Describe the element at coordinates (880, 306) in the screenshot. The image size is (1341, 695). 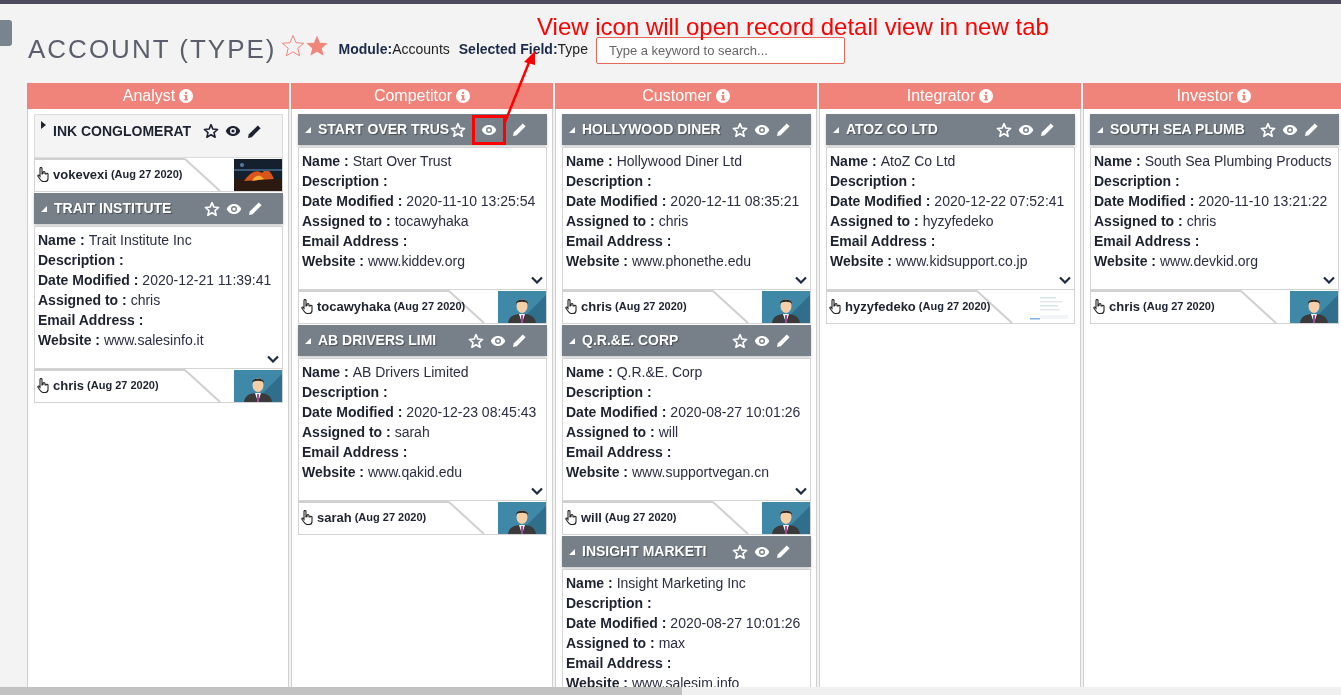
I see `user-name: hyzyfedeko` at that location.